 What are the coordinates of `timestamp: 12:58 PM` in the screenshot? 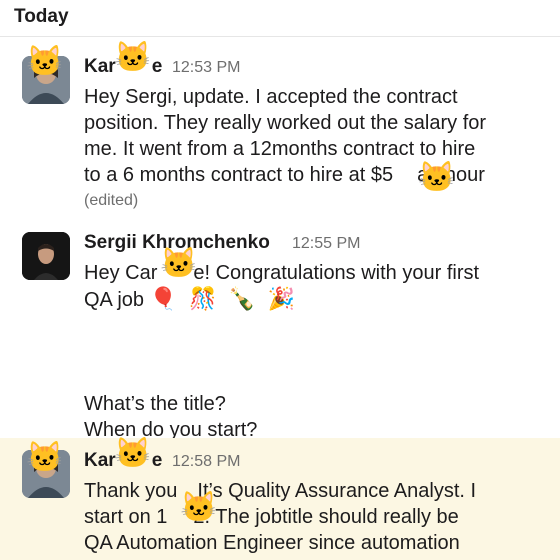 It's located at (206, 462).